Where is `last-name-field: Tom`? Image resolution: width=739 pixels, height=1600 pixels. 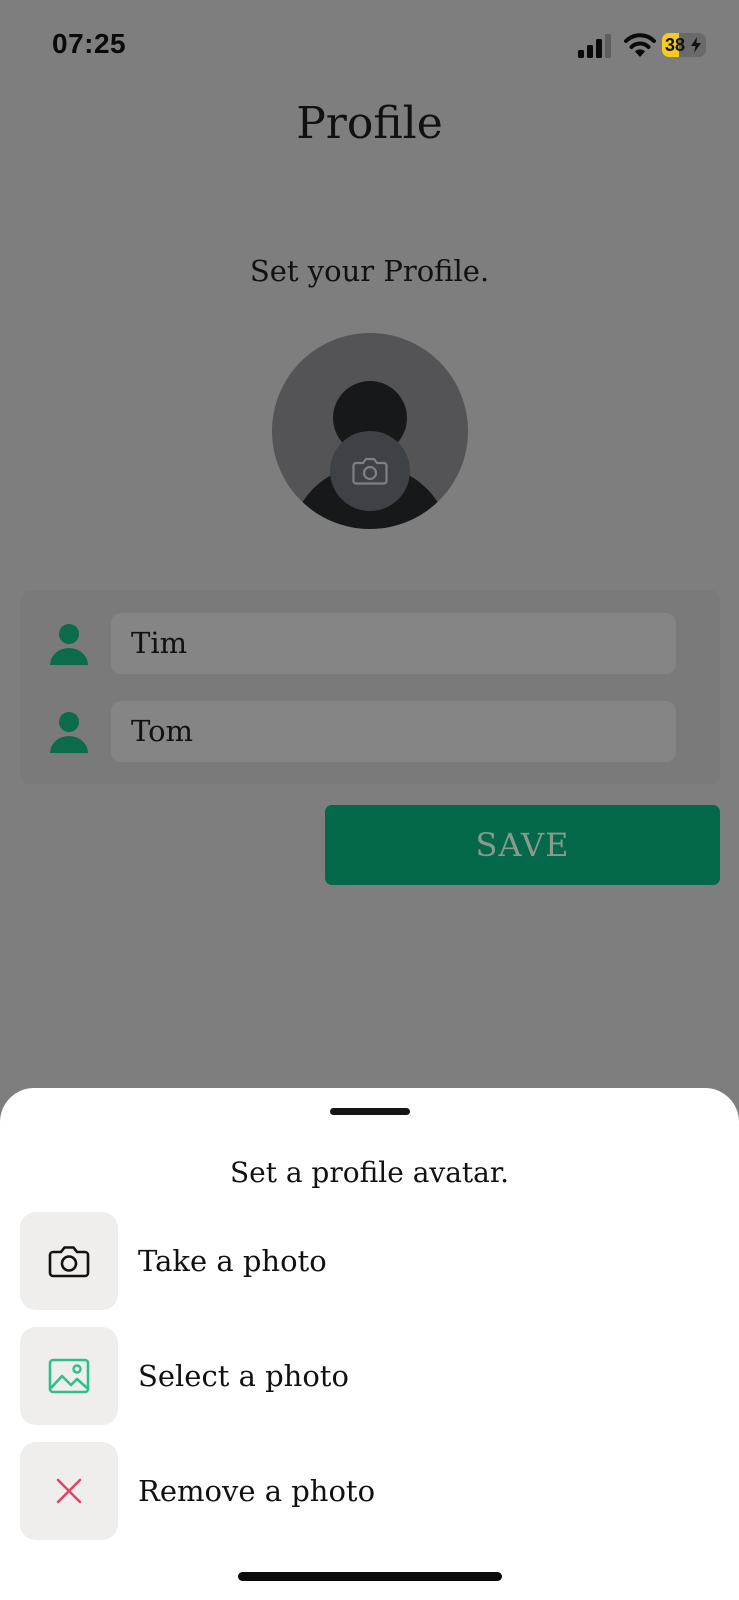 last-name-field: Tom is located at coordinates (393, 731).